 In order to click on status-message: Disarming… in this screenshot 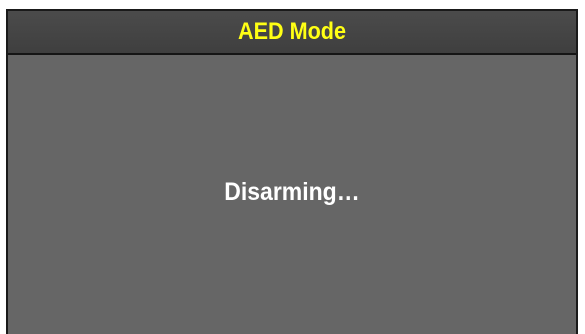, I will do `click(292, 192)`.